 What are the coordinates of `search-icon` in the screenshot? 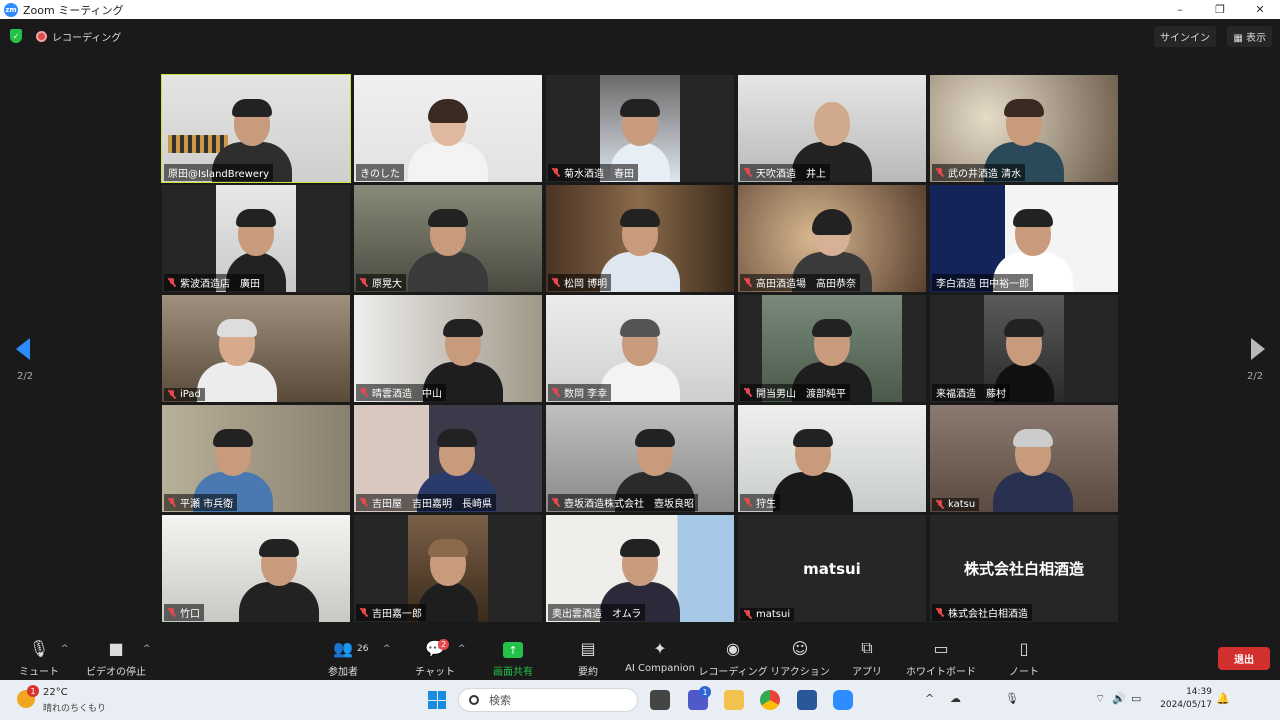 It's located at (474, 700).